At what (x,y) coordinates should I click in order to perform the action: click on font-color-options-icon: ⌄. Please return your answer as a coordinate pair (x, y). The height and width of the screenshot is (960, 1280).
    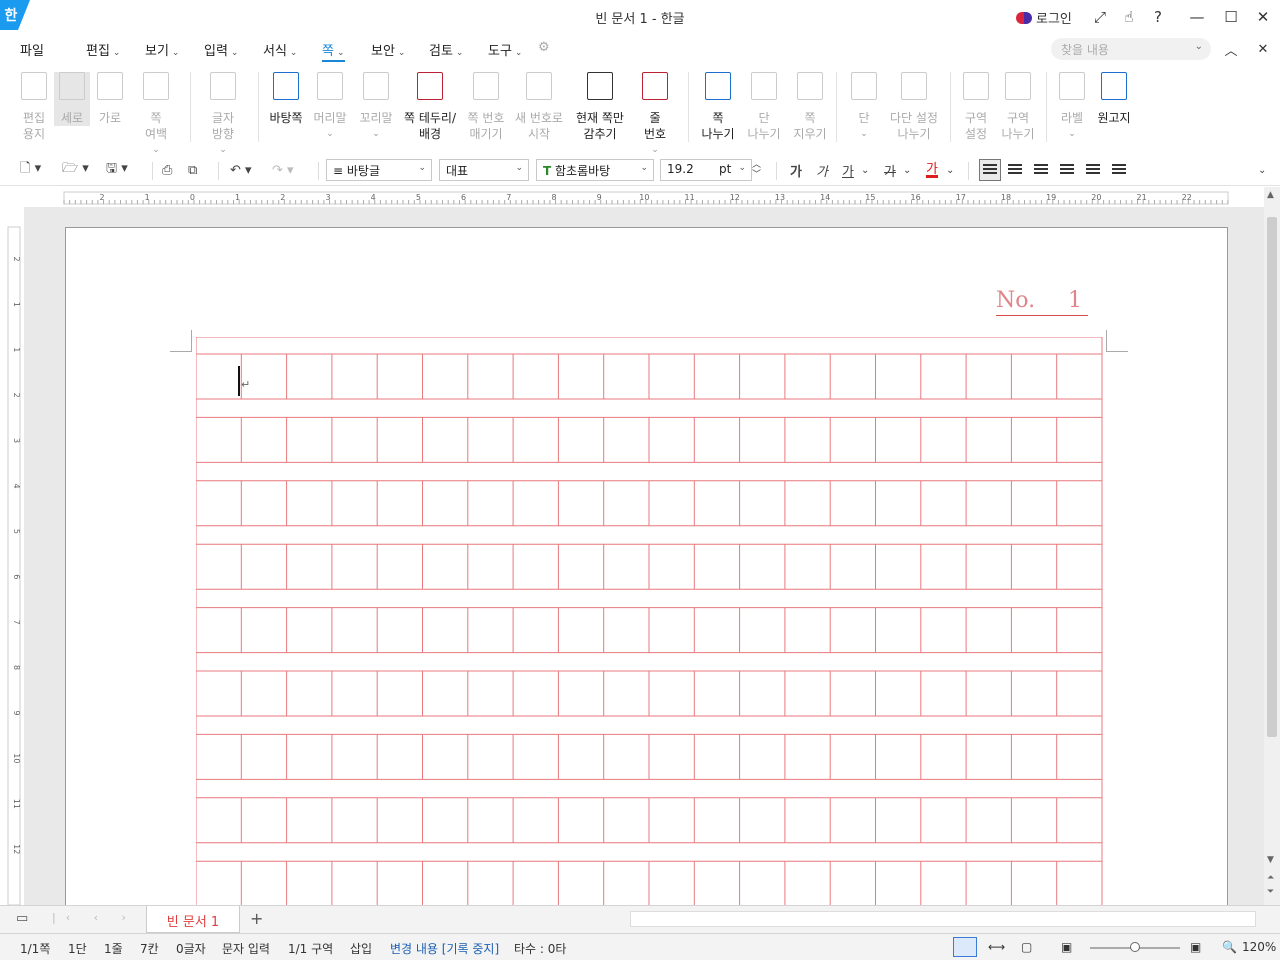
    Looking at the image, I should click on (950, 170).